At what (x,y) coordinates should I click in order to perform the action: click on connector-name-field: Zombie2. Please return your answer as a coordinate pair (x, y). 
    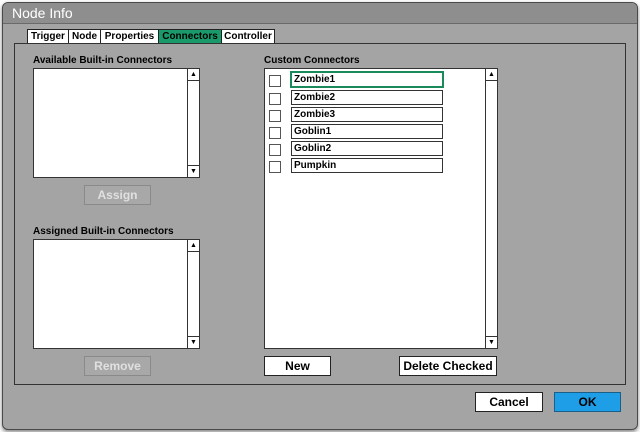
    Looking at the image, I should click on (367, 97).